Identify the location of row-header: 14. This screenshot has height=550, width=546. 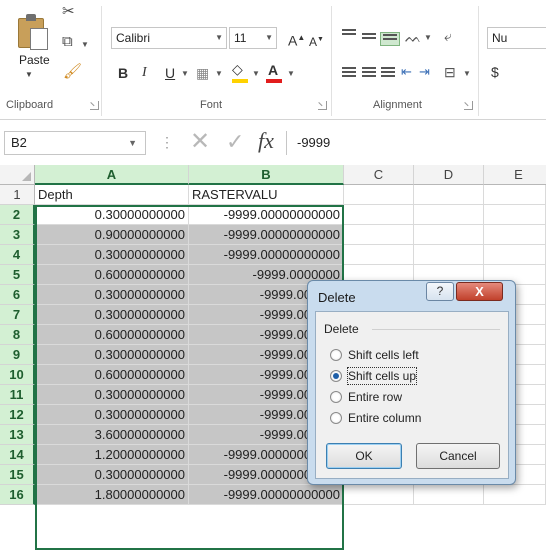
(17, 455).